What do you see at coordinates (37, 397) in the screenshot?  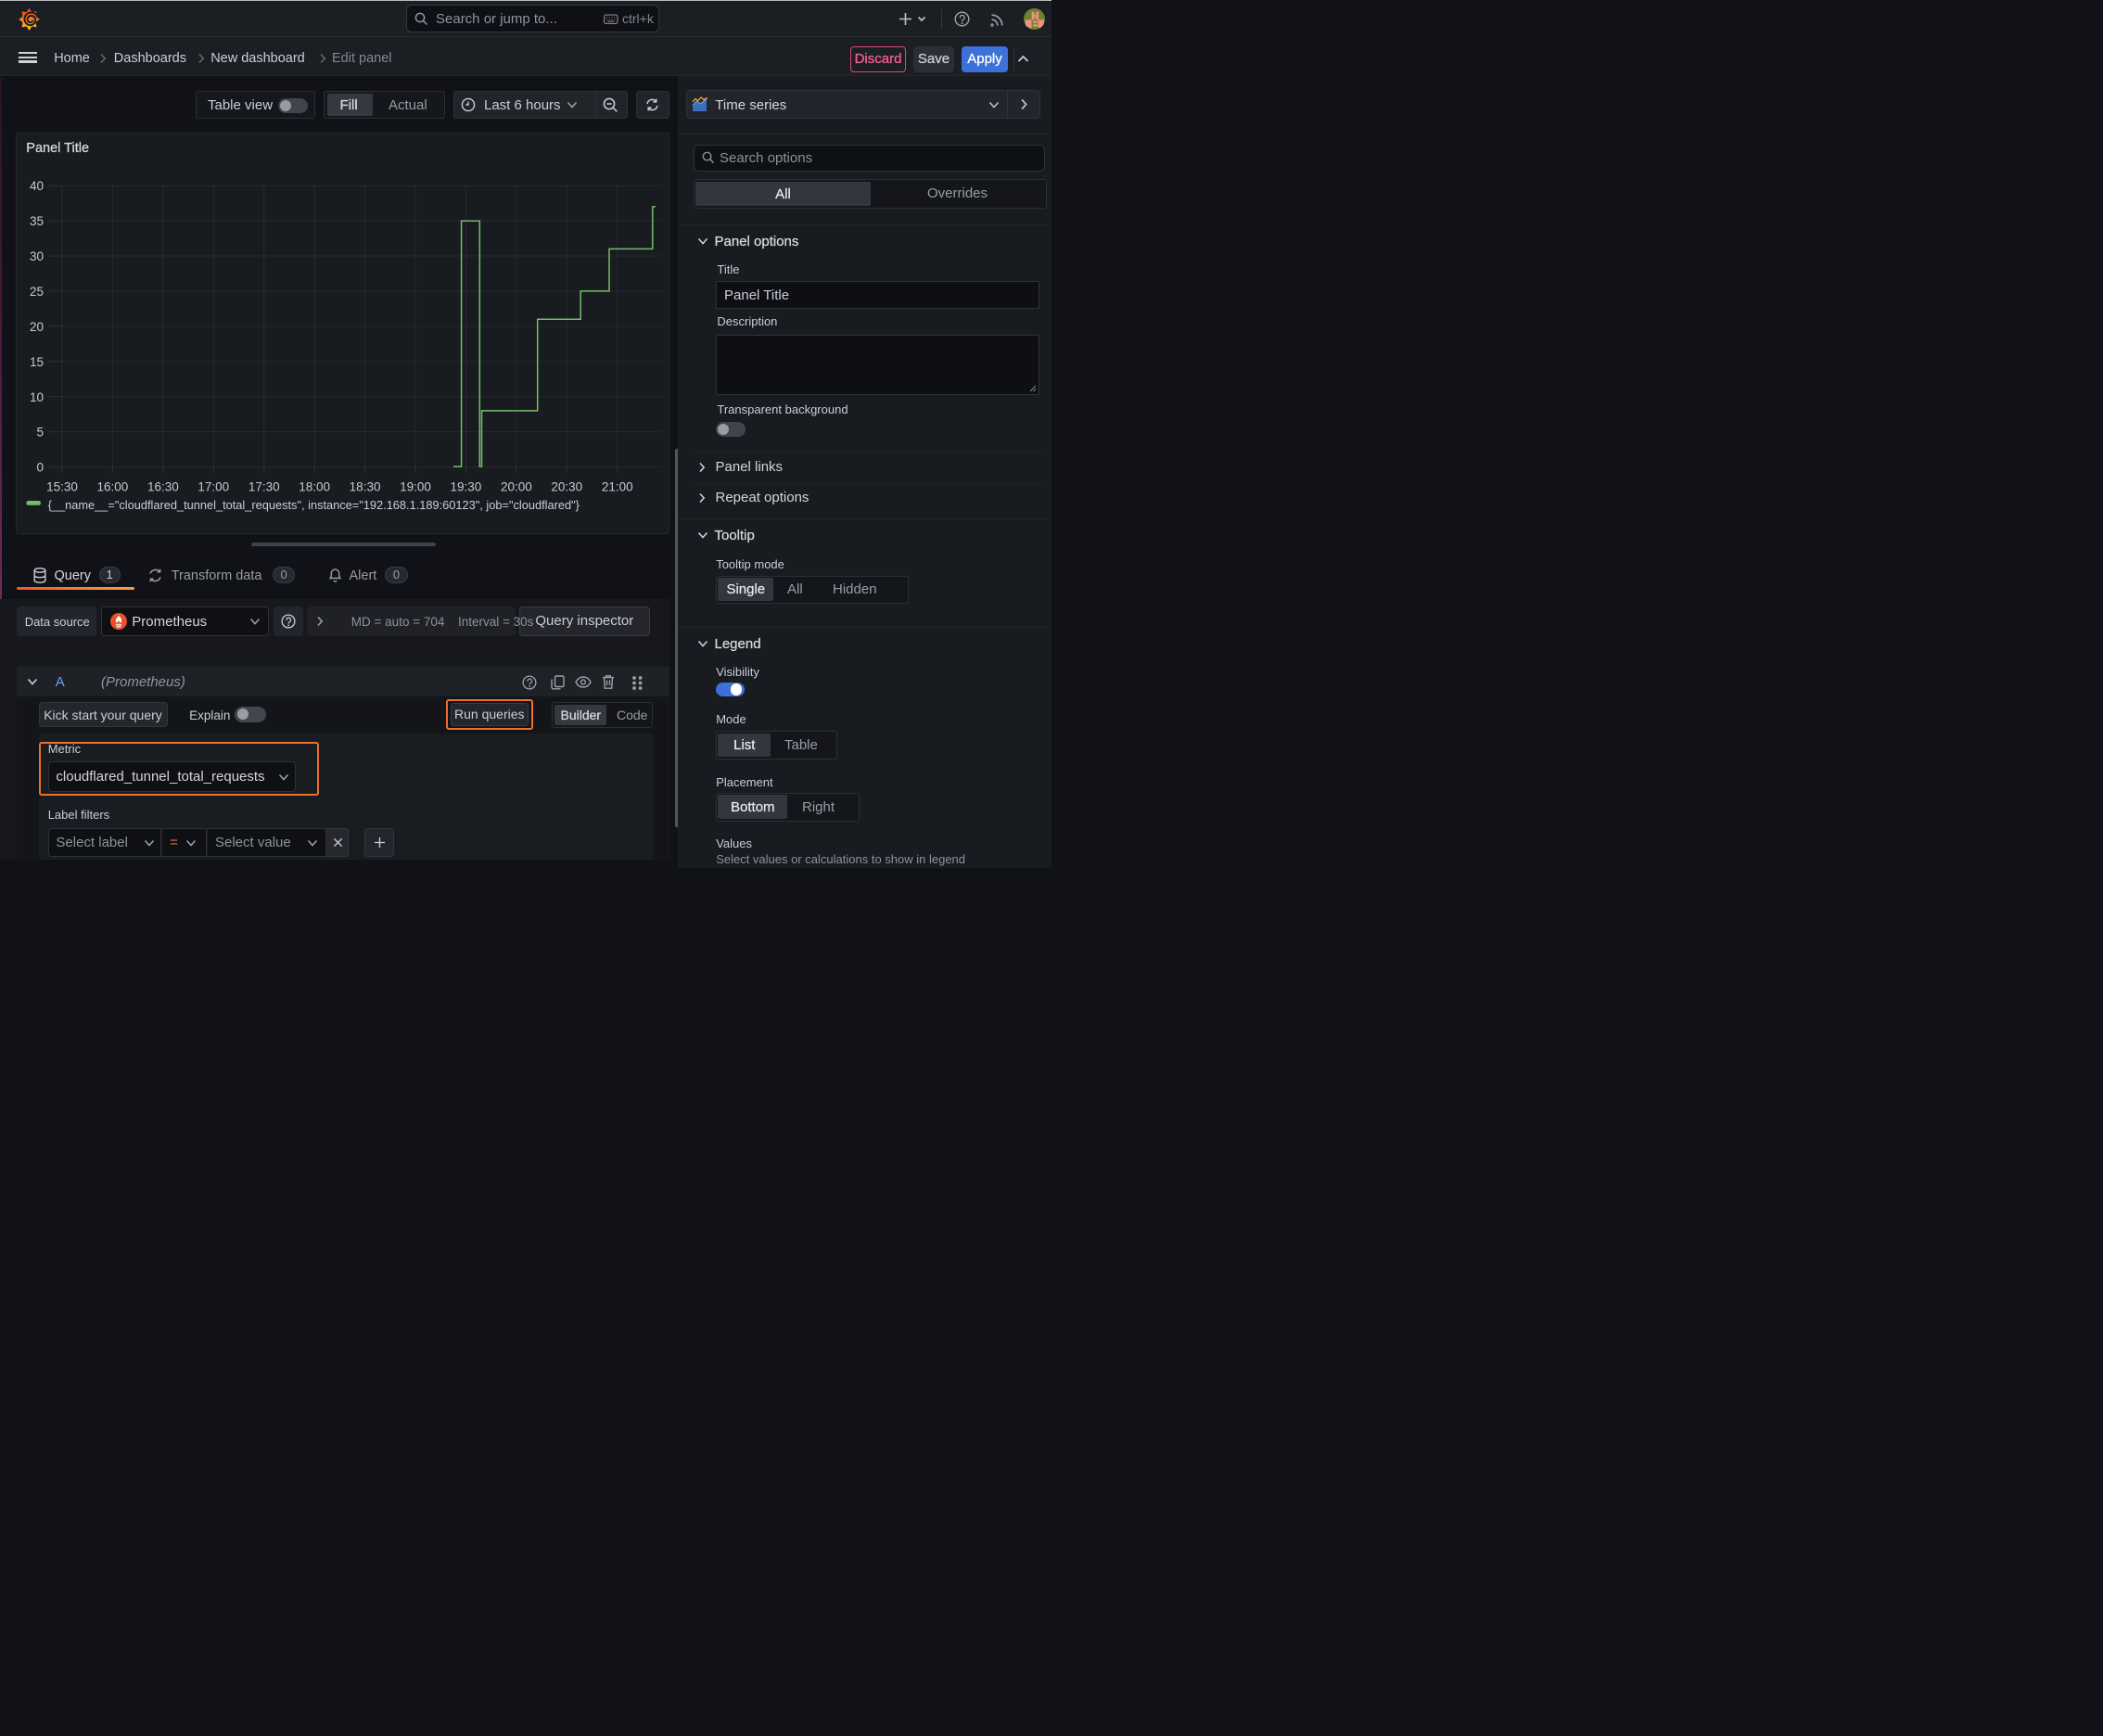 I see `svg-text: 10` at bounding box center [37, 397].